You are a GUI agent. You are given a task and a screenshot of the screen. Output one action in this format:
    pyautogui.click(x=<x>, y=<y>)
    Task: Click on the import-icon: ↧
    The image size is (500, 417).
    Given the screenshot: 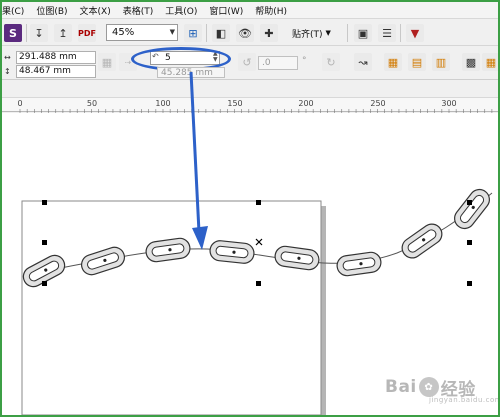 What is the action you would take?
    pyautogui.click(x=39, y=33)
    